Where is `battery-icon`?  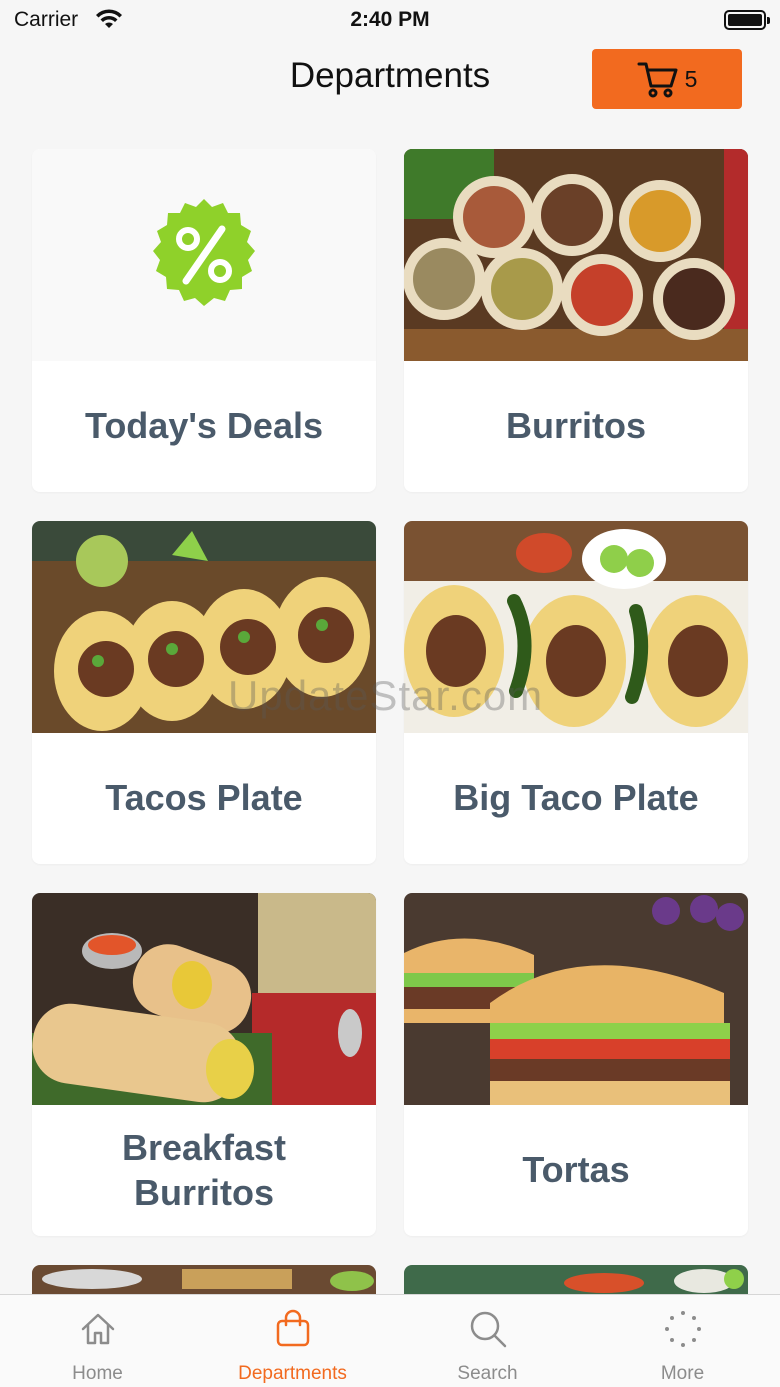
battery-icon is located at coordinates (747, 20).